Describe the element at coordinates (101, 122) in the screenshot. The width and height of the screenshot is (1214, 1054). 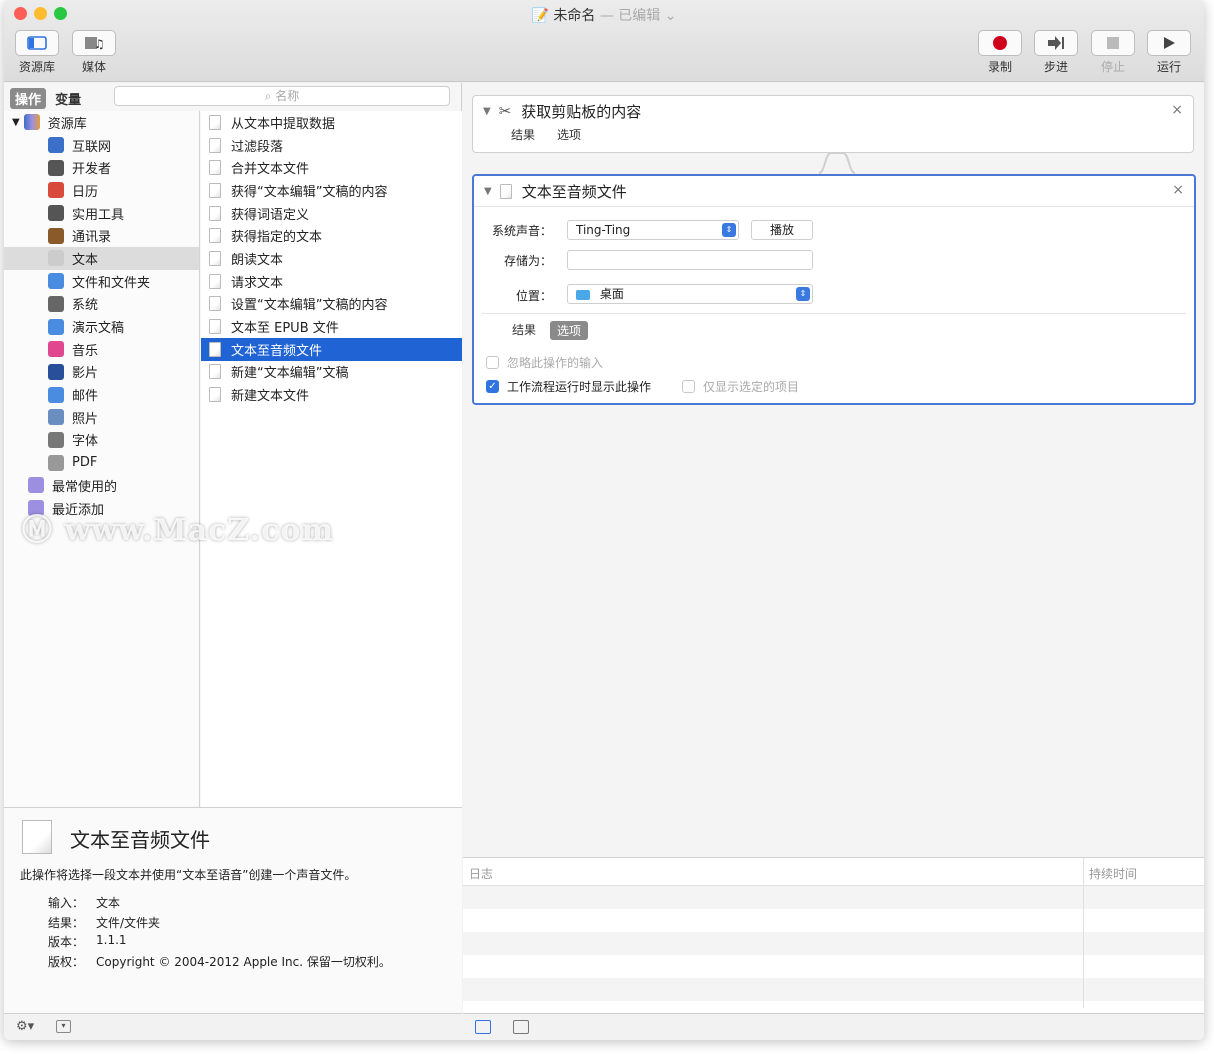
I see `library-root: ▼ 资源库` at that location.